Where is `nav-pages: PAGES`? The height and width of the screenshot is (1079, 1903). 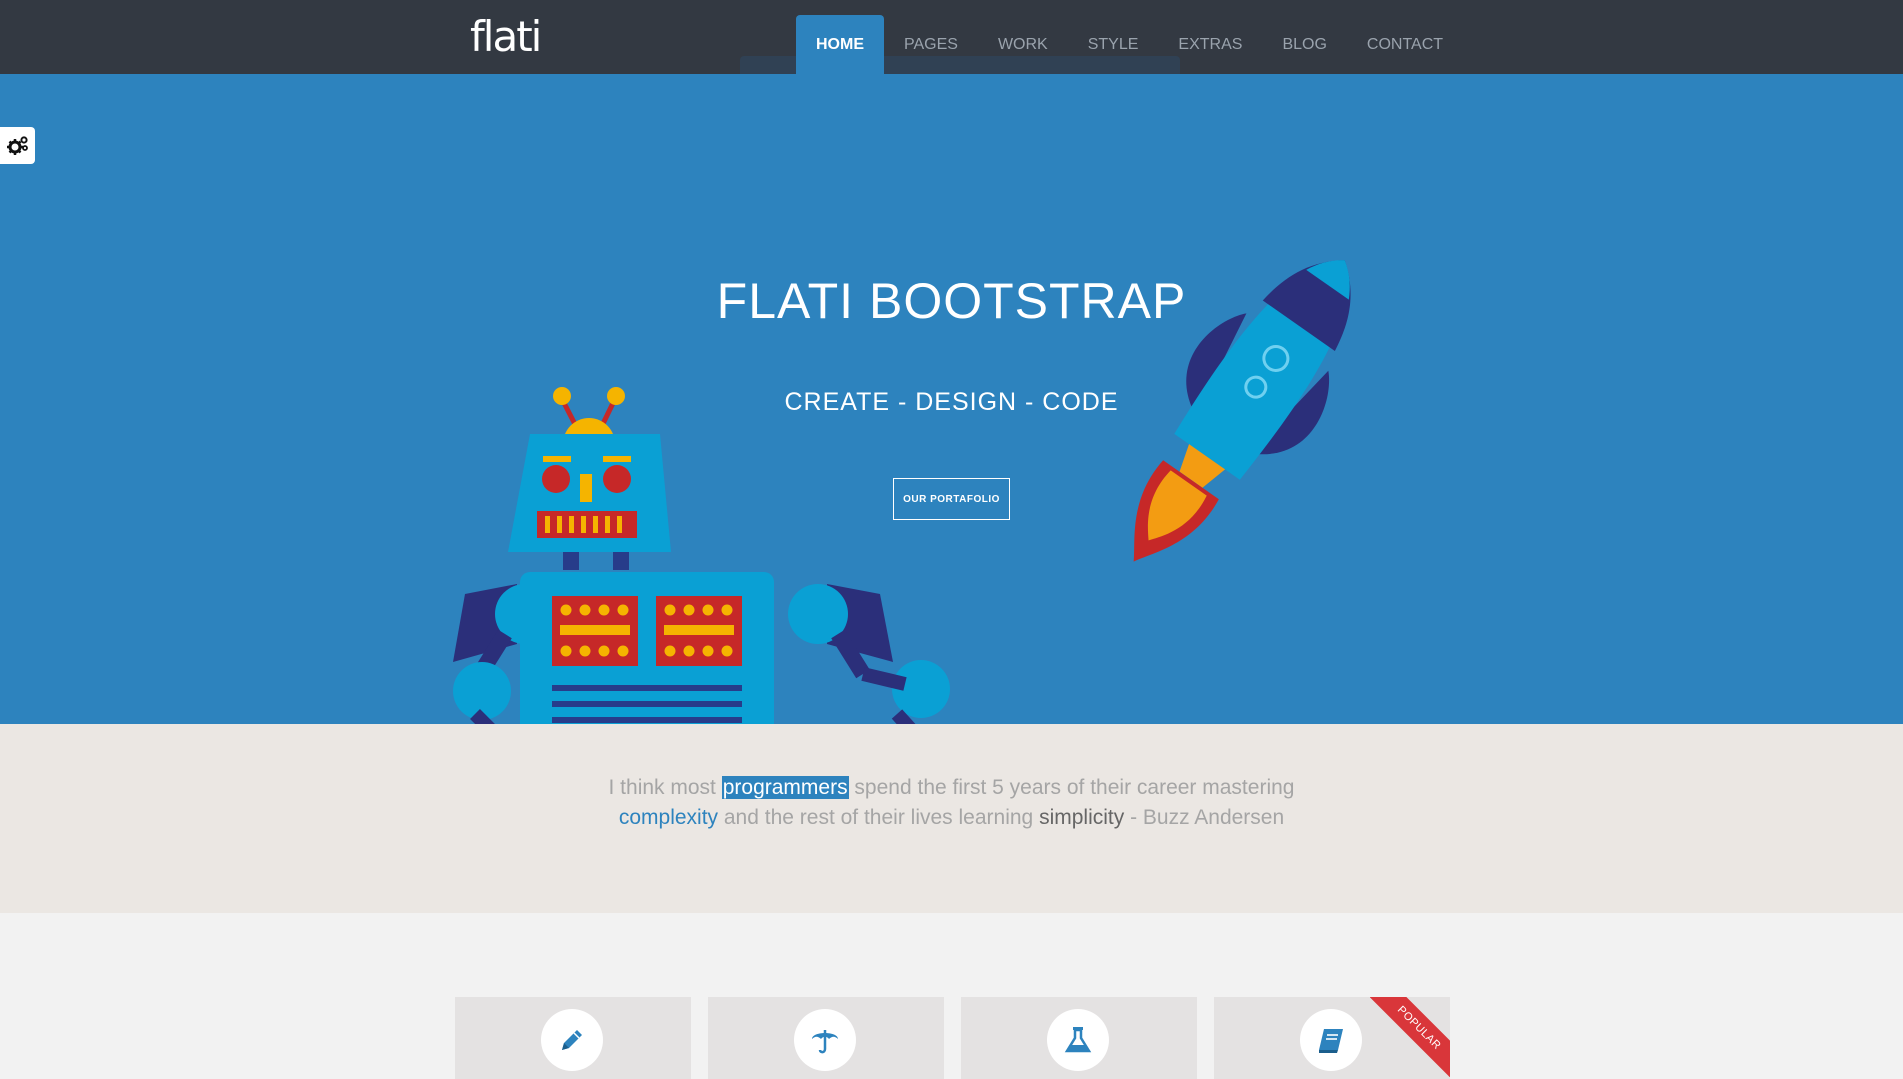 nav-pages: PAGES is located at coordinates (931, 44).